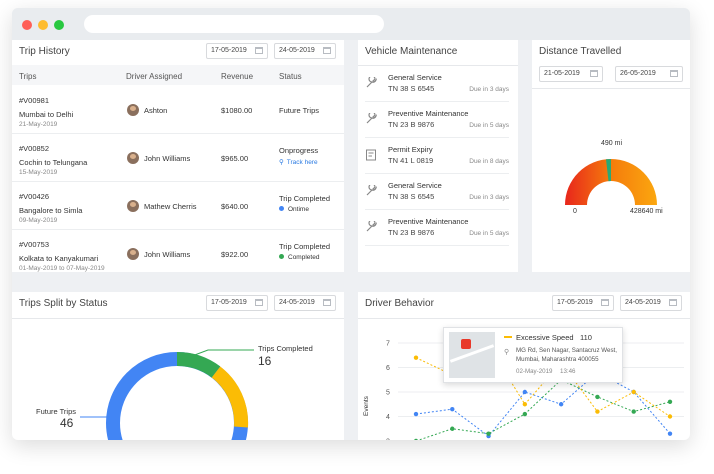 The height and width of the screenshot is (474, 714). Describe the element at coordinates (568, 371) in the screenshot. I see `tooltip-time: 13:46` at that location.